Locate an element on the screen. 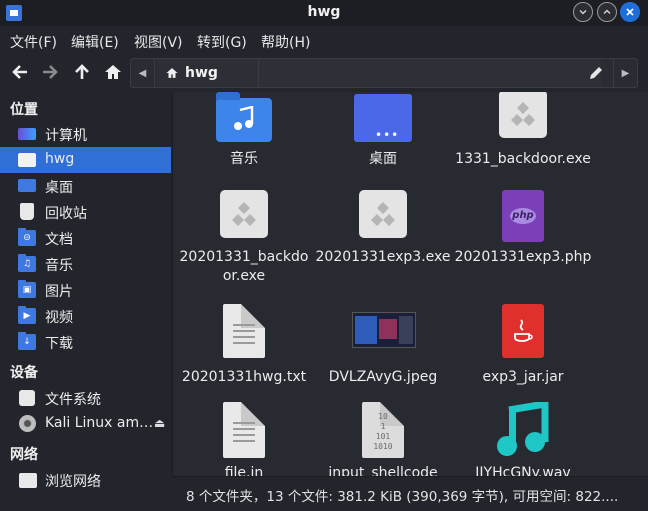  file-item: ••• 桌面 is located at coordinates (383, 137).